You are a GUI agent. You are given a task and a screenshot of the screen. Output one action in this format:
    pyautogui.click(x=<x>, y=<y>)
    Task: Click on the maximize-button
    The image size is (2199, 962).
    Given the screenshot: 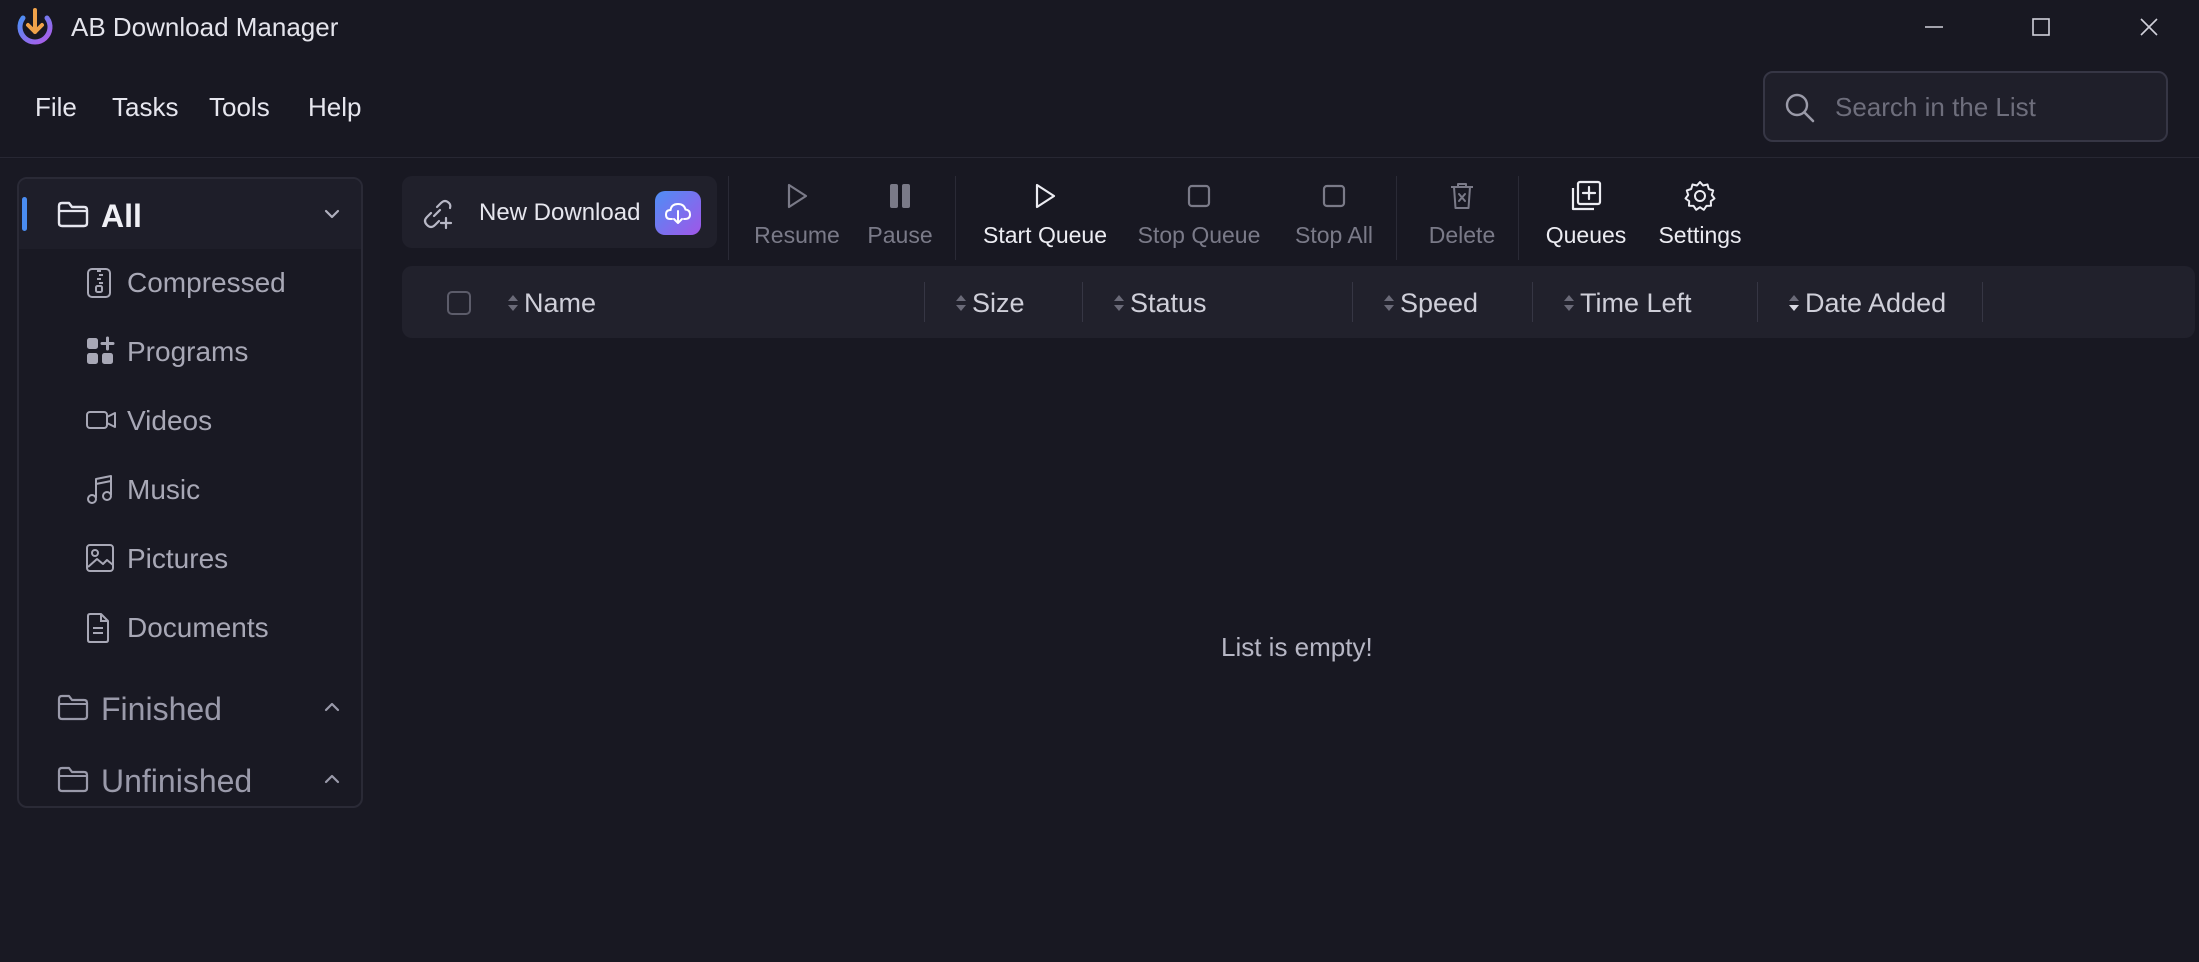 What is the action you would take?
    pyautogui.click(x=2041, y=27)
    